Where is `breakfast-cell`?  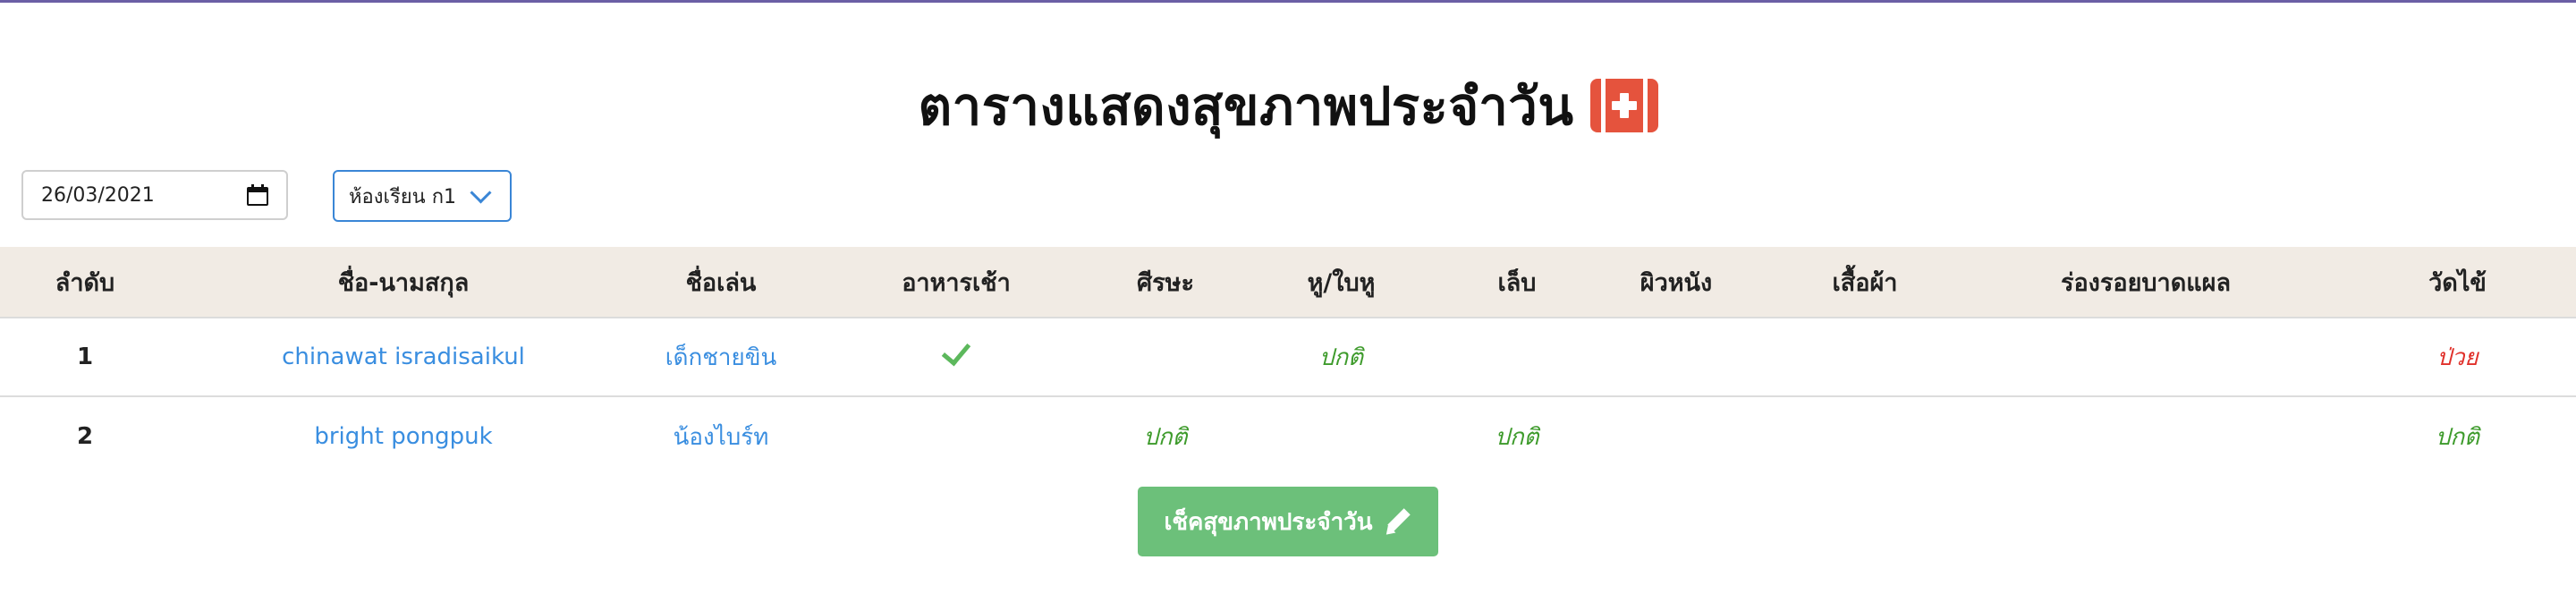 breakfast-cell is located at coordinates (956, 352).